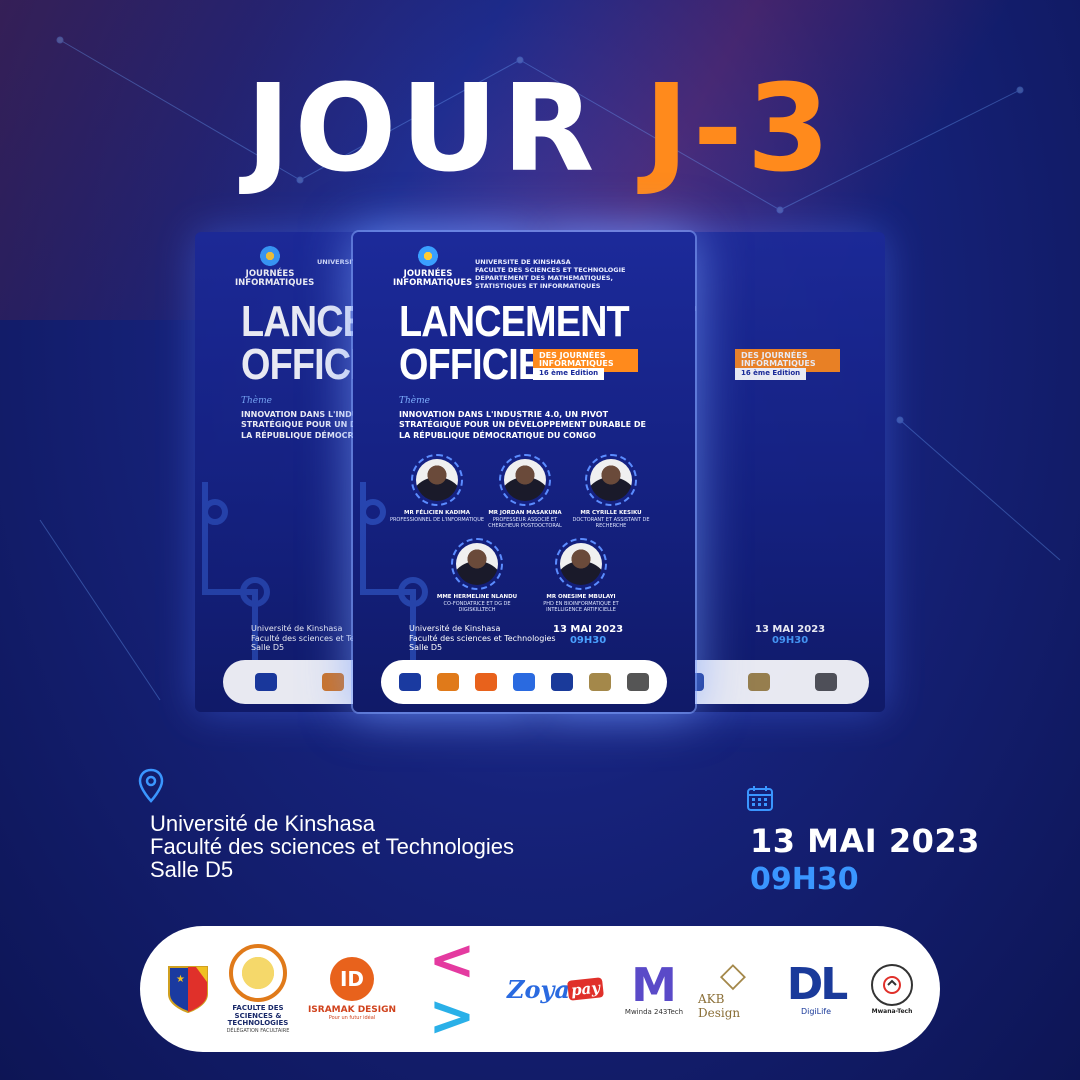  I want to click on mwinda-name: Mwinda 243Tech, so click(654, 1012).